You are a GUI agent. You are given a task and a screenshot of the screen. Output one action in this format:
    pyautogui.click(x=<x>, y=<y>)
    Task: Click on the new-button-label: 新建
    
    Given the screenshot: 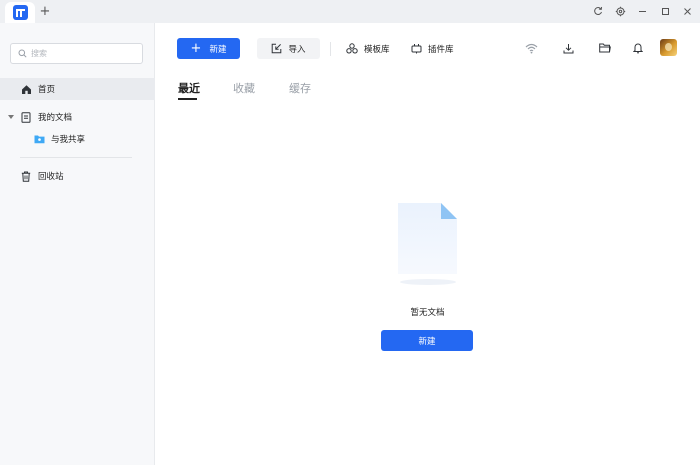 What is the action you would take?
    pyautogui.click(x=218, y=49)
    